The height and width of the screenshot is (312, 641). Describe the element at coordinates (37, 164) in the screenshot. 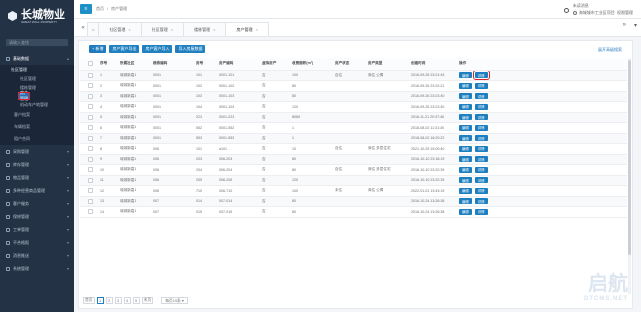

I see `sidebar-item-inventory: 库存管理 ▾` at that location.